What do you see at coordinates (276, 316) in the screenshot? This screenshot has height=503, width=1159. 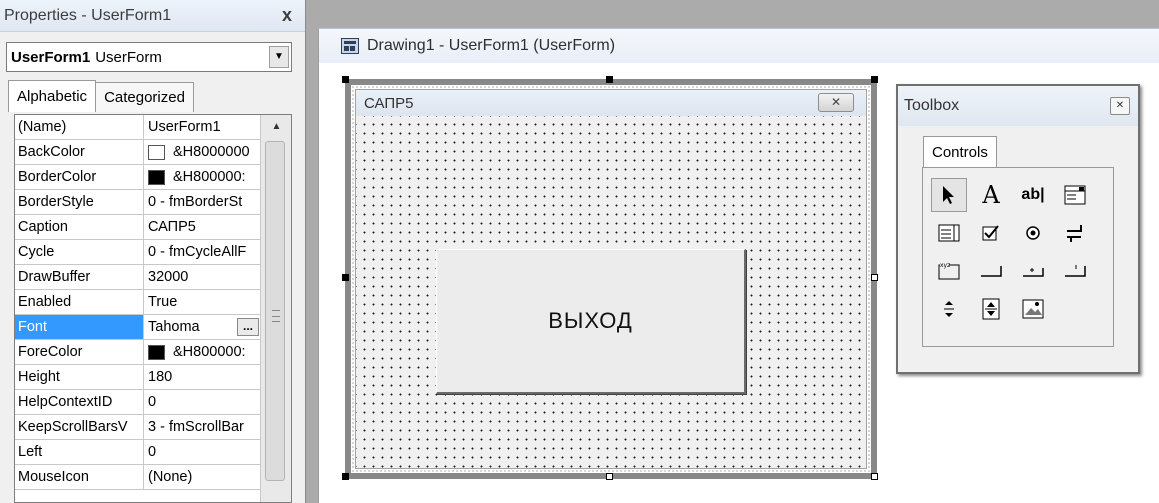 I see `grip-icon` at bounding box center [276, 316].